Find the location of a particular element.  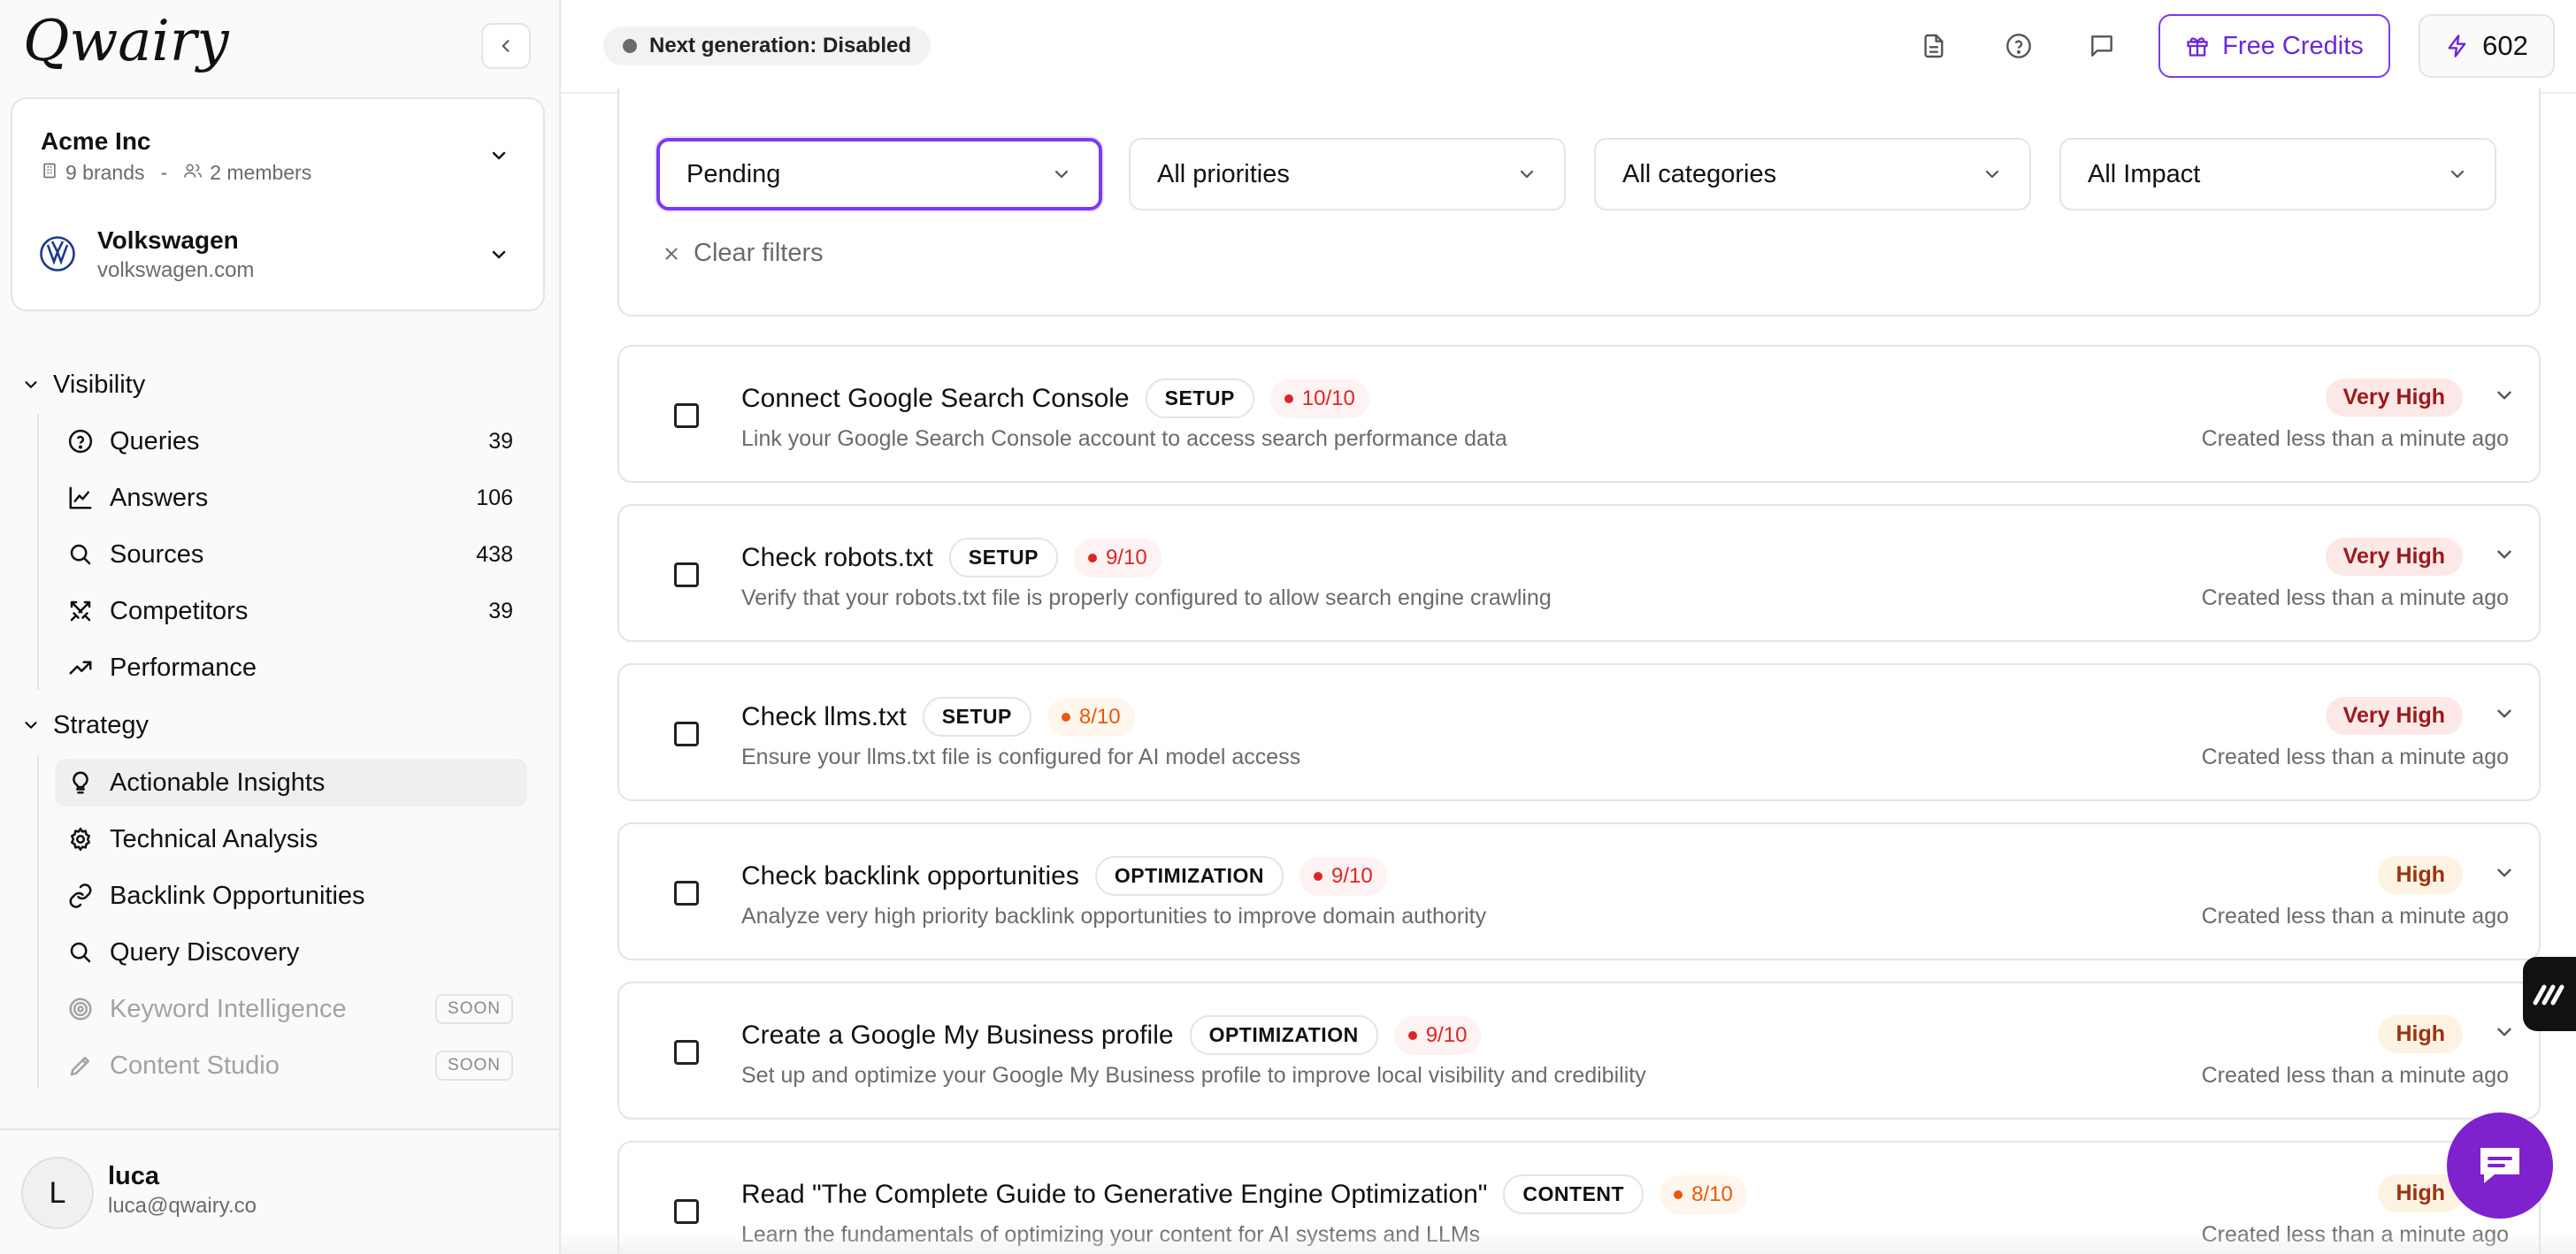

nav-section-visibility: Visibility is located at coordinates (83, 385).